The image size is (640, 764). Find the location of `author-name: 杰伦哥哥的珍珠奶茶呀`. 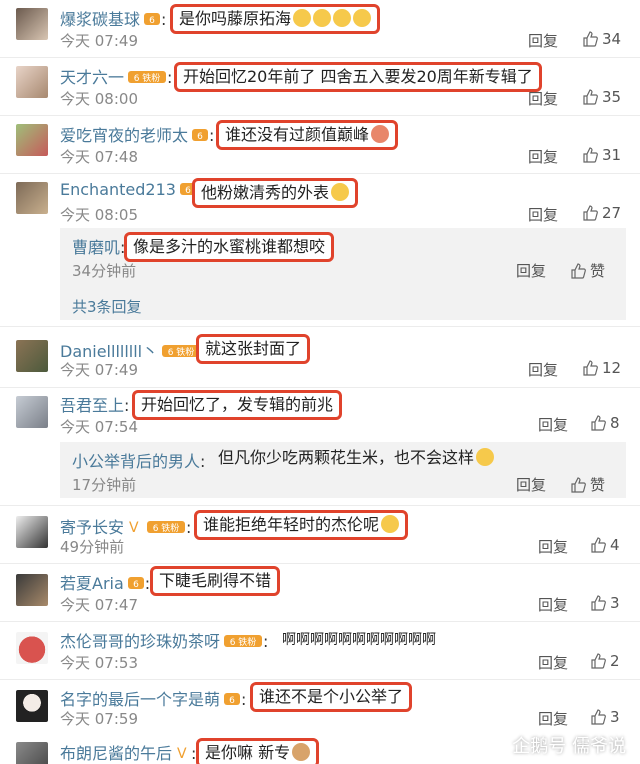

author-name: 杰伦哥哥的珍珠奶茶呀 is located at coordinates (140, 641).